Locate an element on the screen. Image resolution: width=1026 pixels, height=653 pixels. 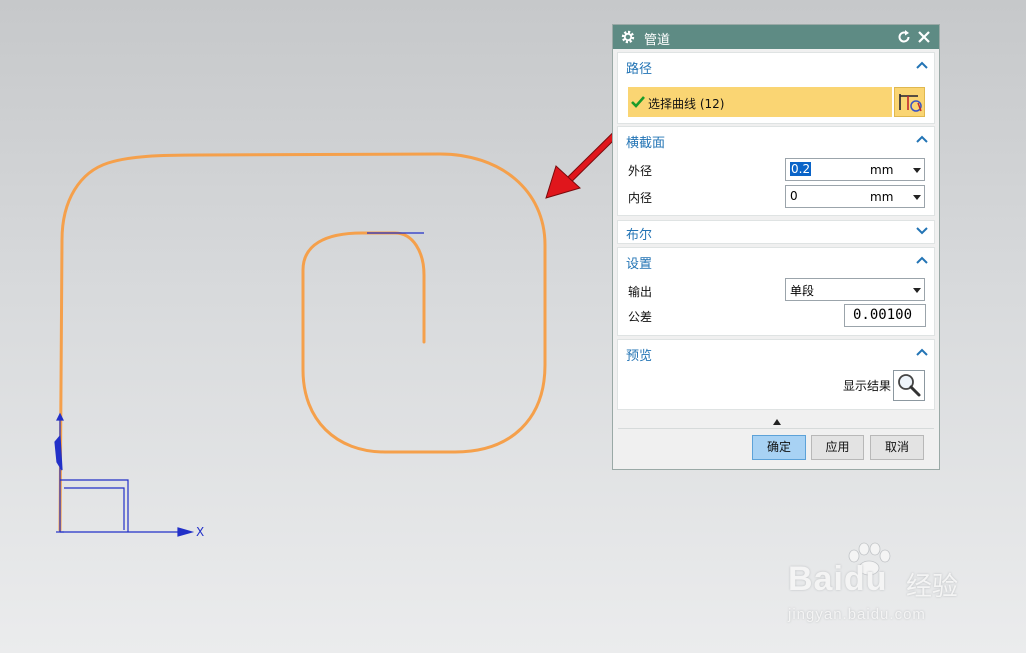
outer-diameter-label: 外径 is located at coordinates (640, 171).